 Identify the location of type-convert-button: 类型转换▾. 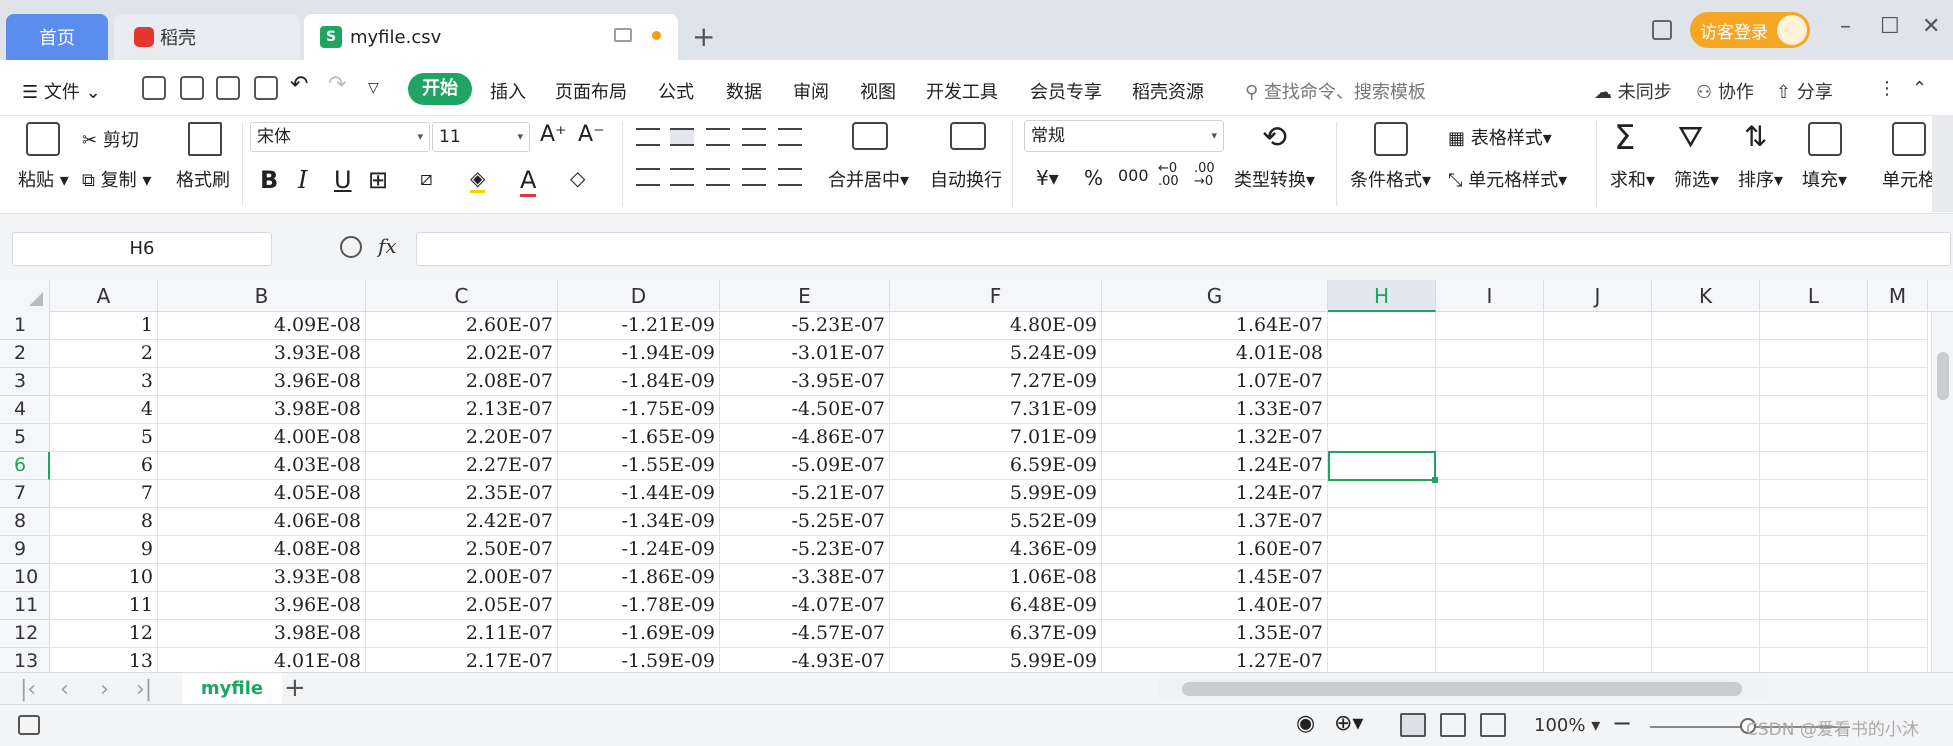
(1274, 179).